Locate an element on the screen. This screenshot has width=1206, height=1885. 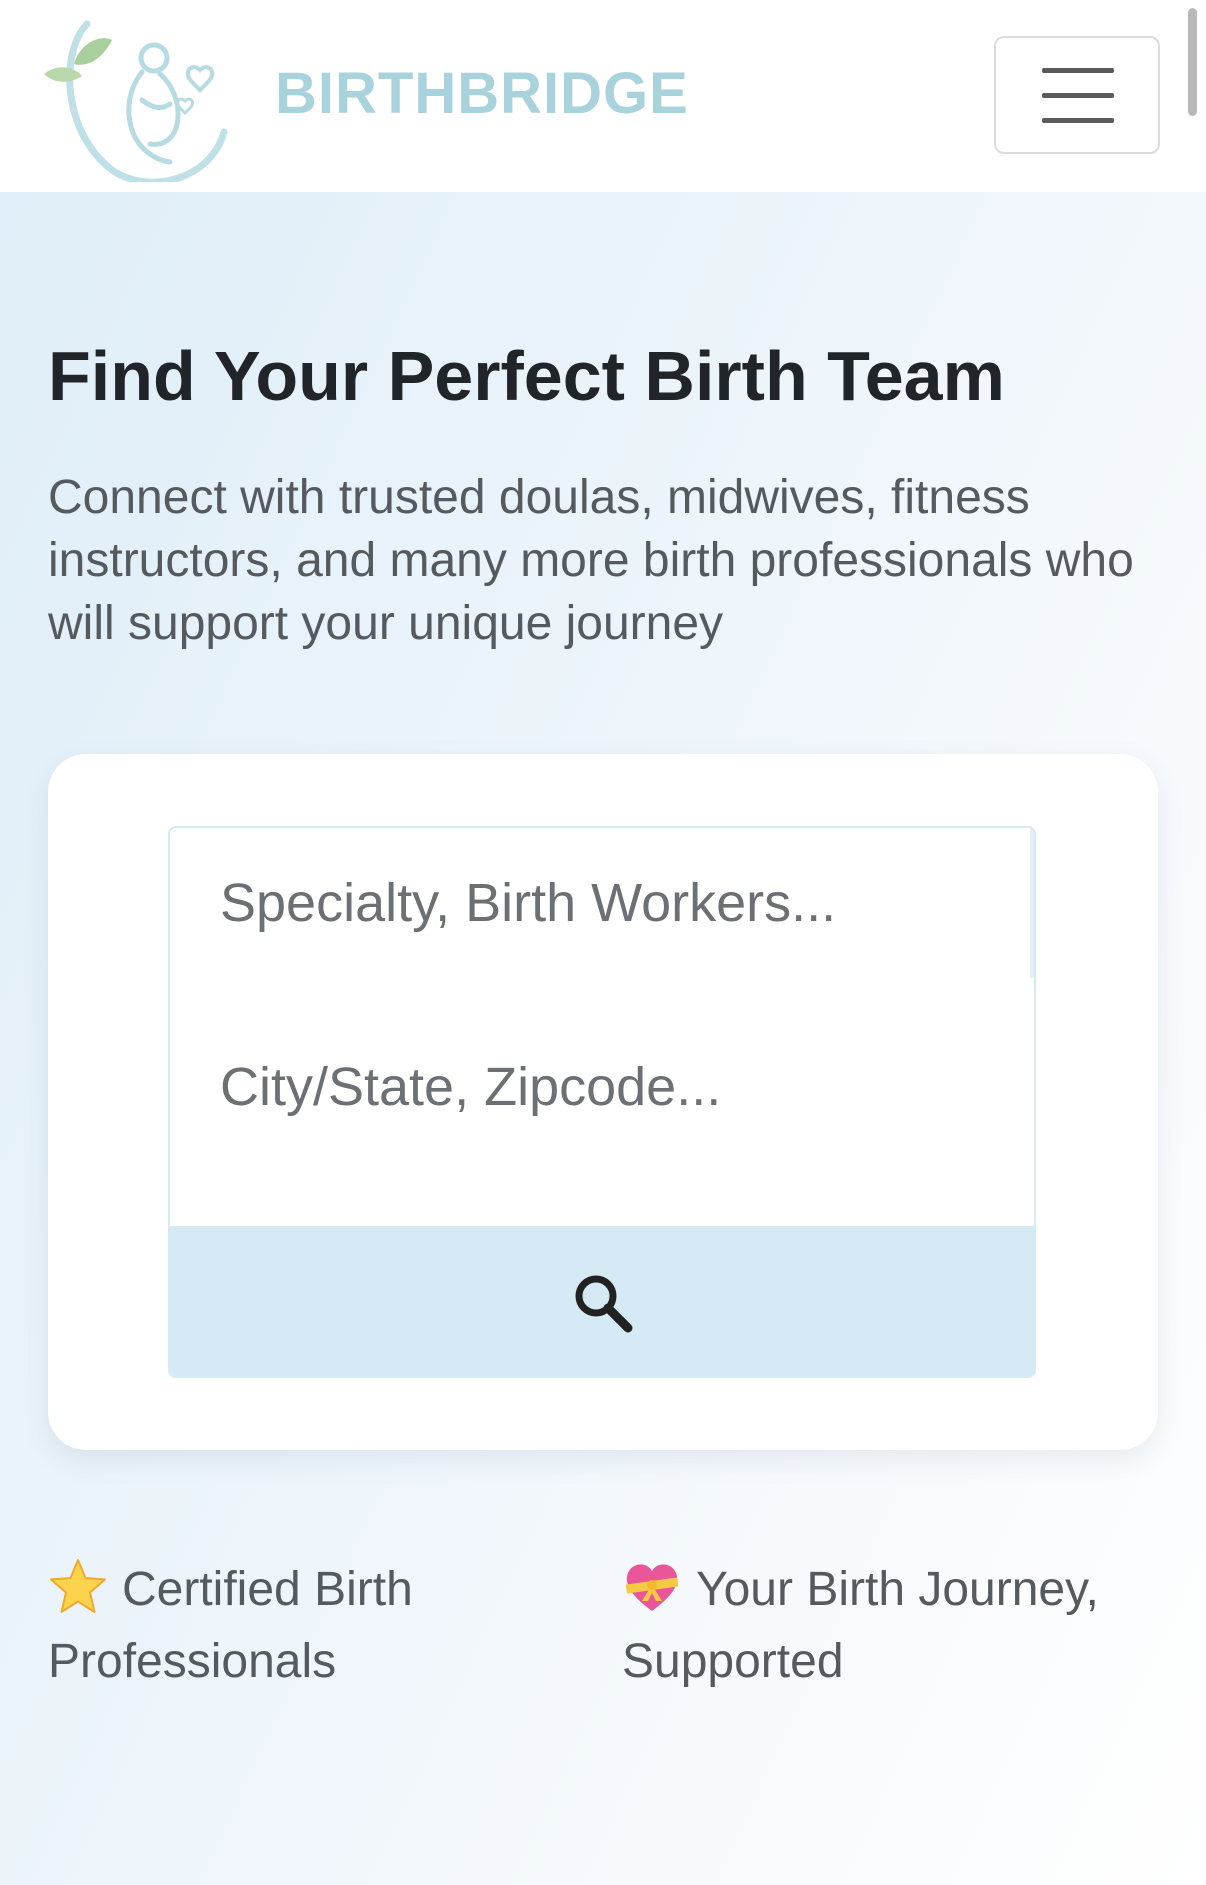
search-button is located at coordinates (602, 1301).